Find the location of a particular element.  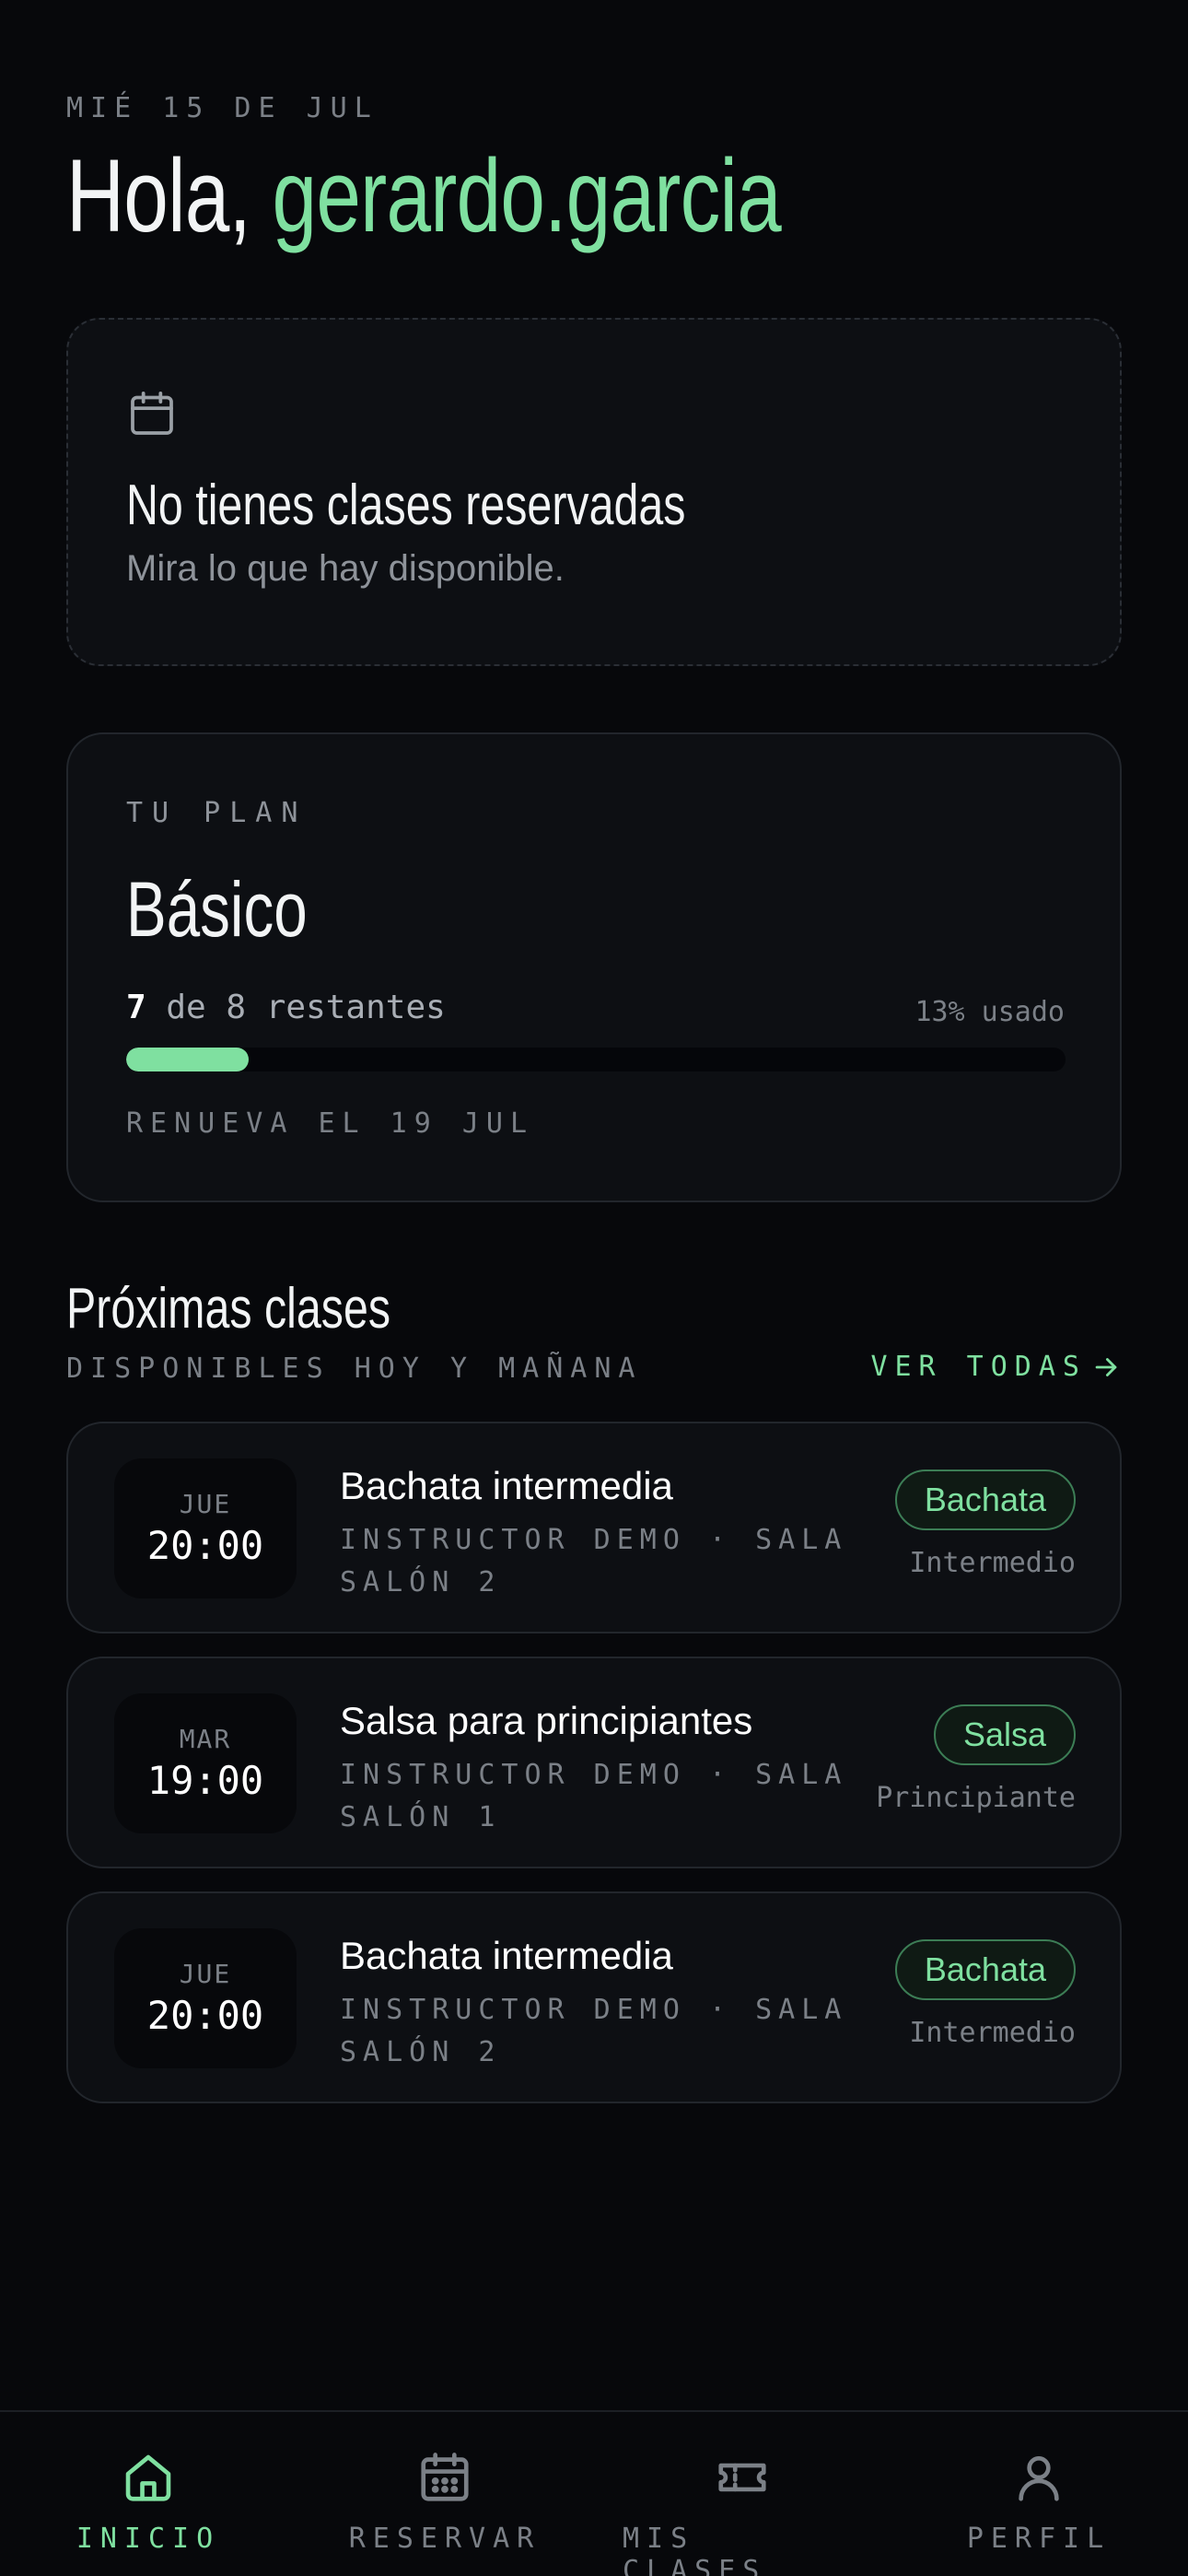

class-day: MAR is located at coordinates (205, 1739).